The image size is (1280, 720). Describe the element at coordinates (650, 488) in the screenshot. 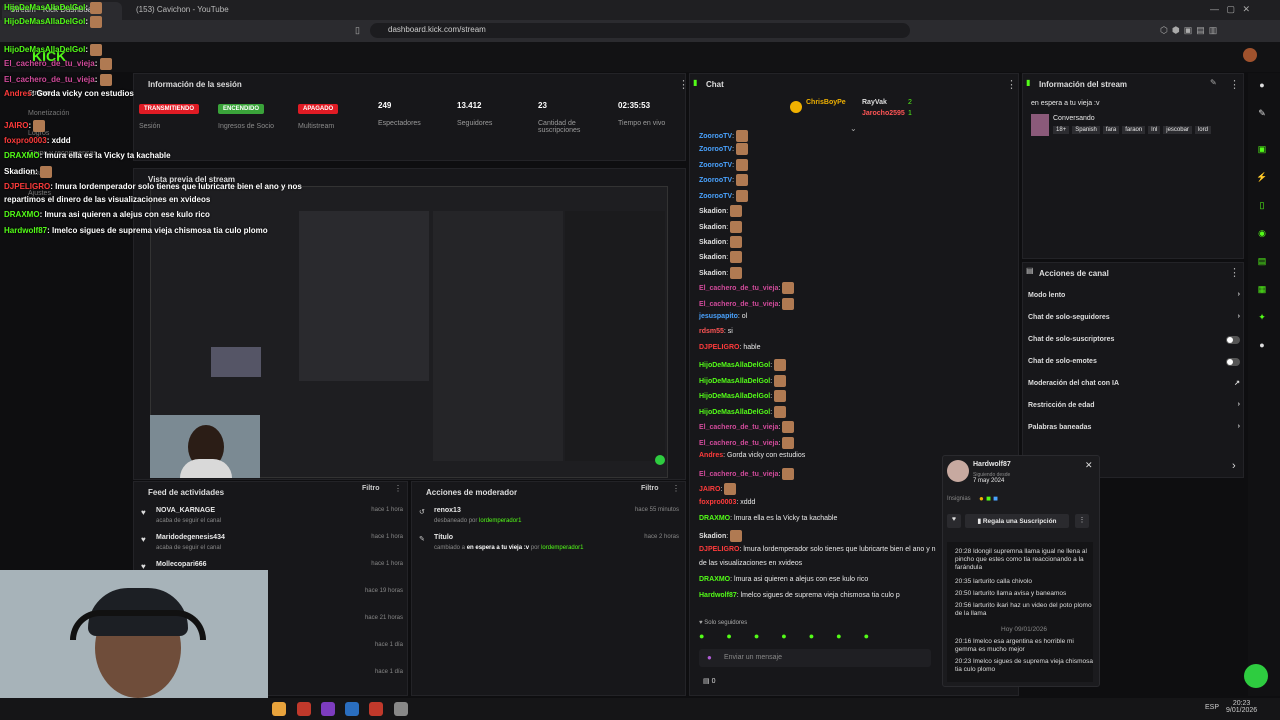

I see `mod-filter-button: Filtro` at that location.